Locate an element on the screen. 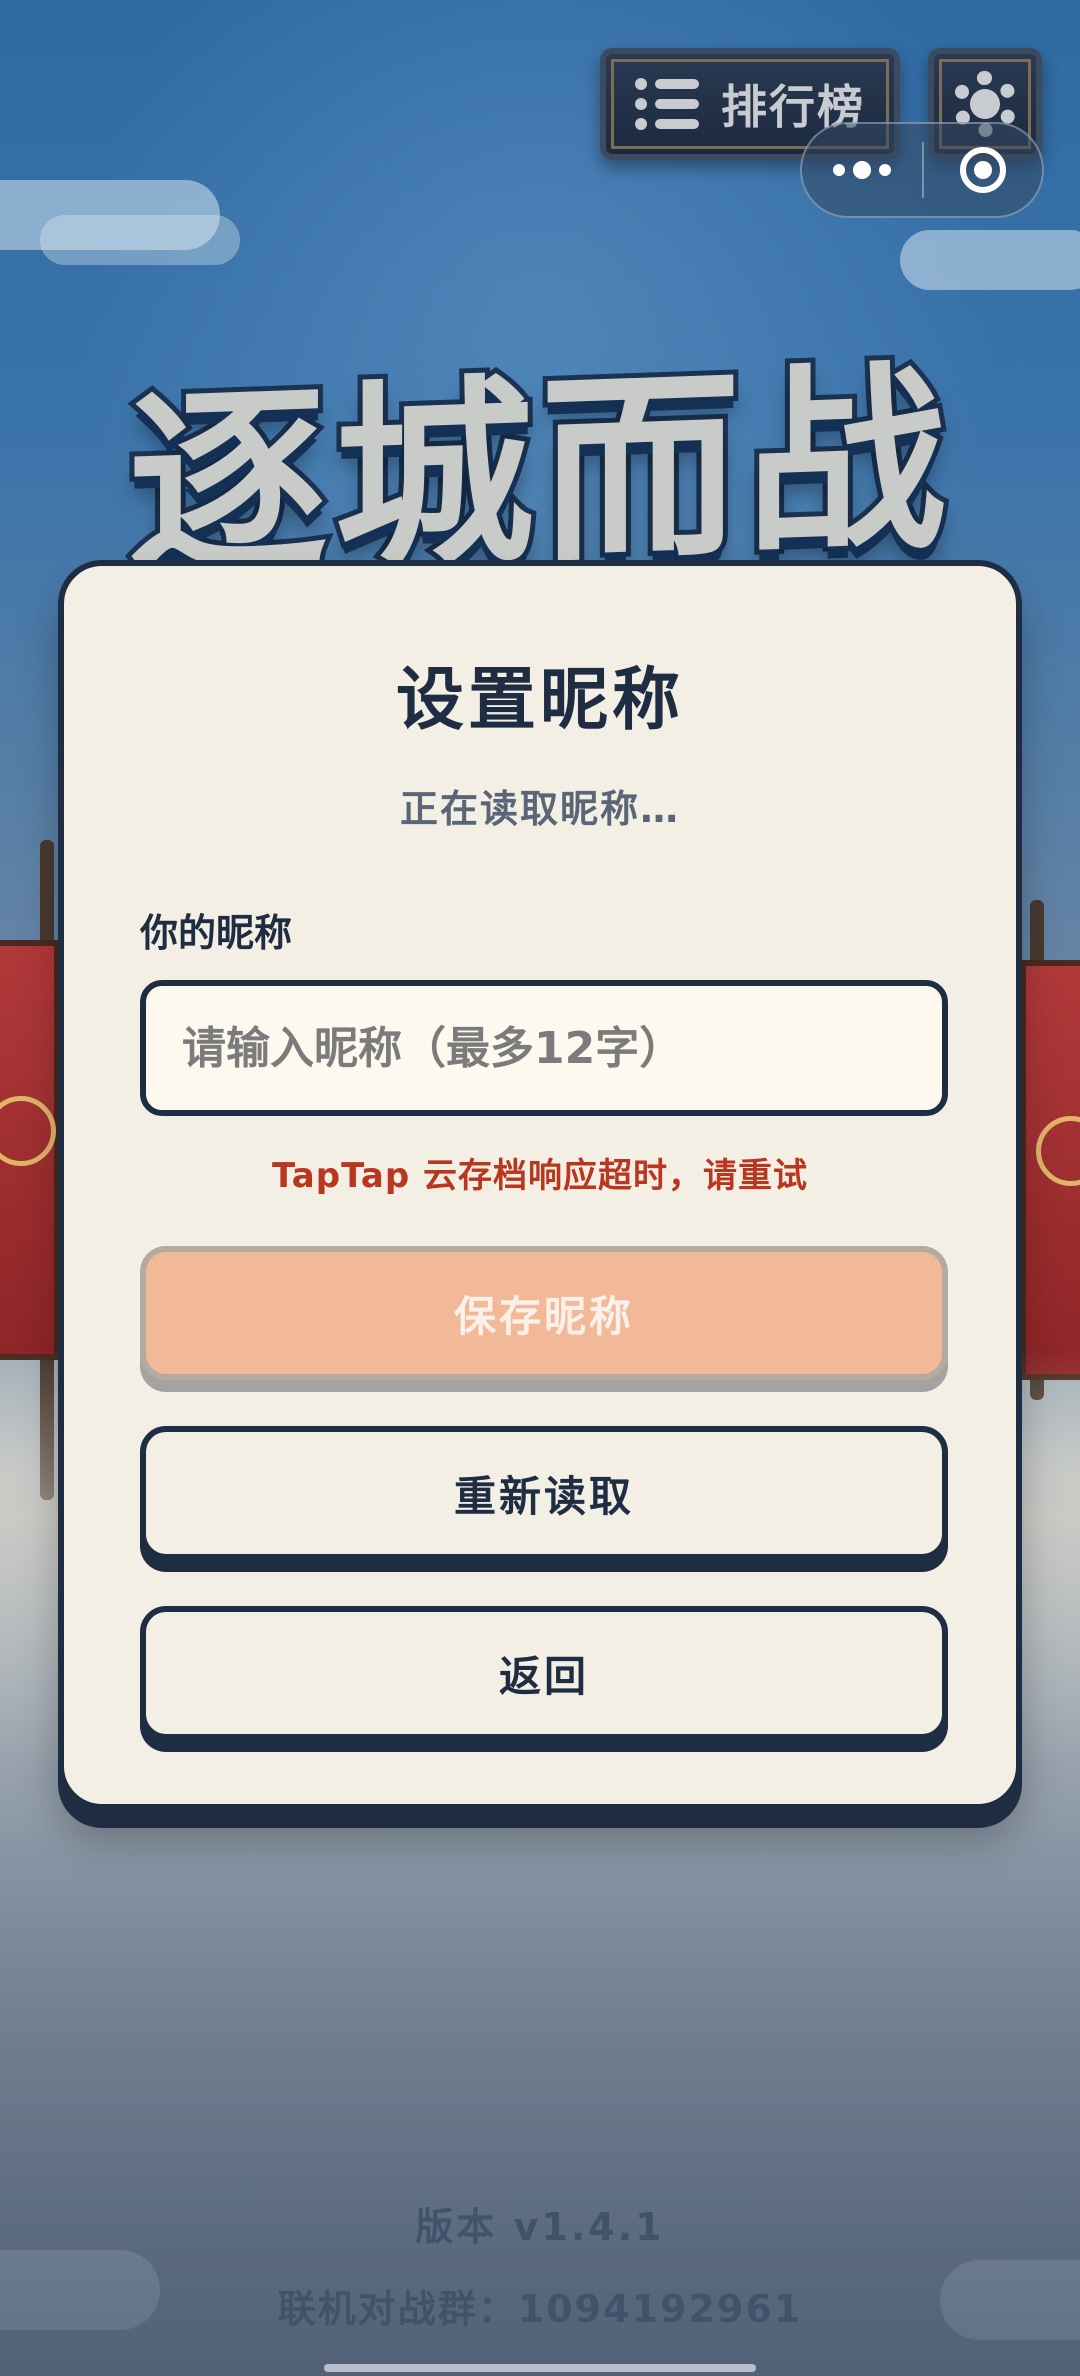 This screenshot has height=2376, width=1080. more-dots-icon is located at coordinates (862, 170).